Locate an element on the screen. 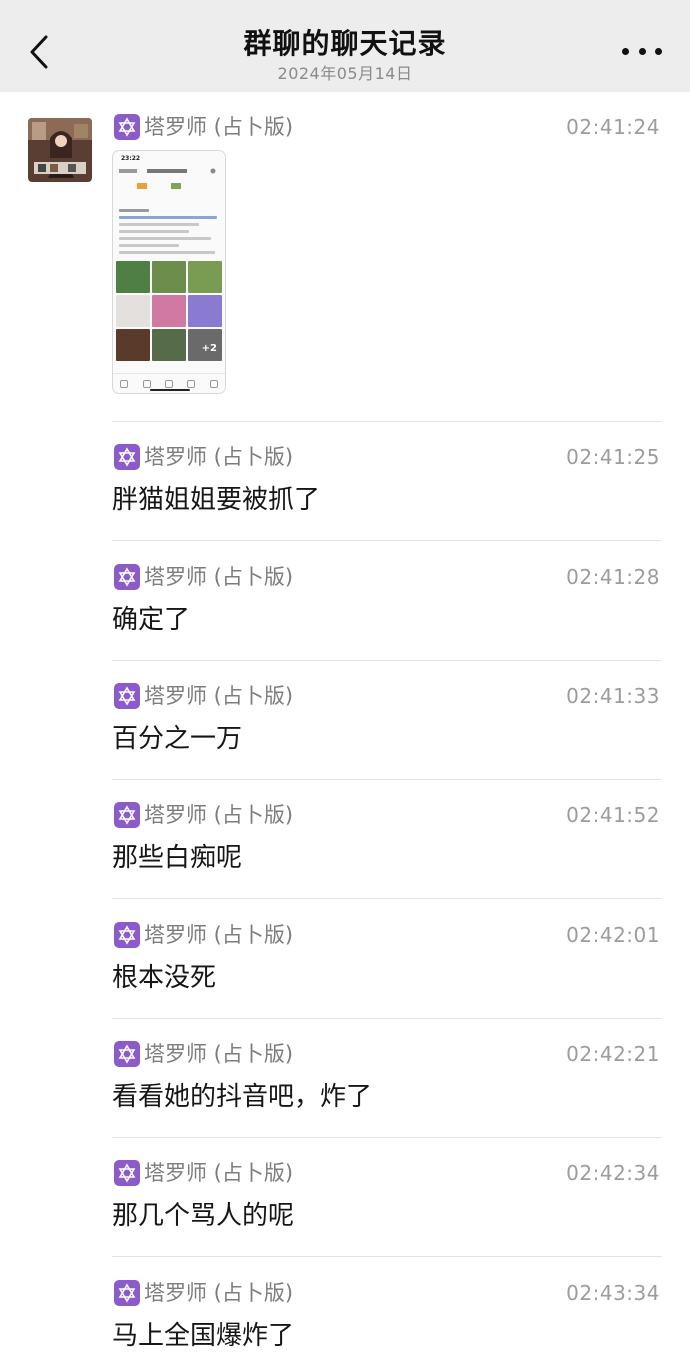 Image resolution: width=690 pixels, height=1354 pixels. message-time: 02:42:34 is located at coordinates (613, 1173).